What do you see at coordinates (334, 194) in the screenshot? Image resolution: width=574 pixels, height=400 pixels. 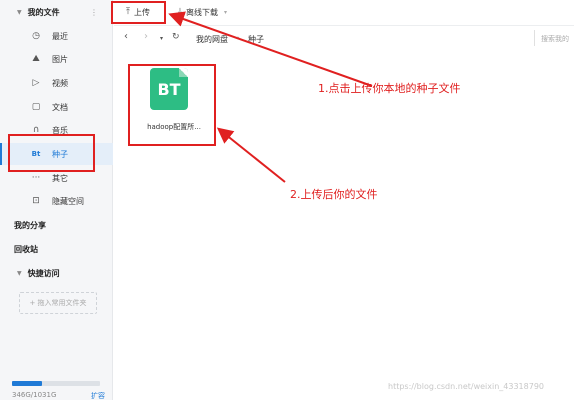 I see `annotation-note-2: 2.上传后你的文件` at bounding box center [334, 194].